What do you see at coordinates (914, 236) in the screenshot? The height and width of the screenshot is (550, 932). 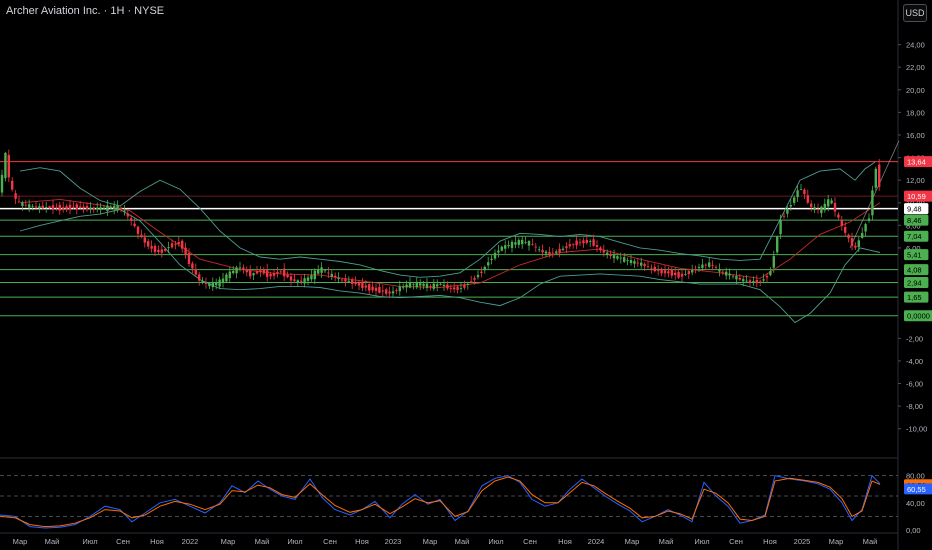 I see `level-label: 7,04` at bounding box center [914, 236].